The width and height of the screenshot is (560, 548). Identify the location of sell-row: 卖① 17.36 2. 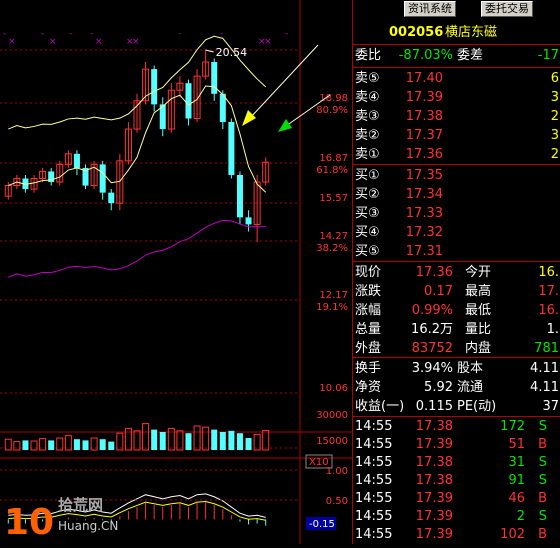
(456, 155).